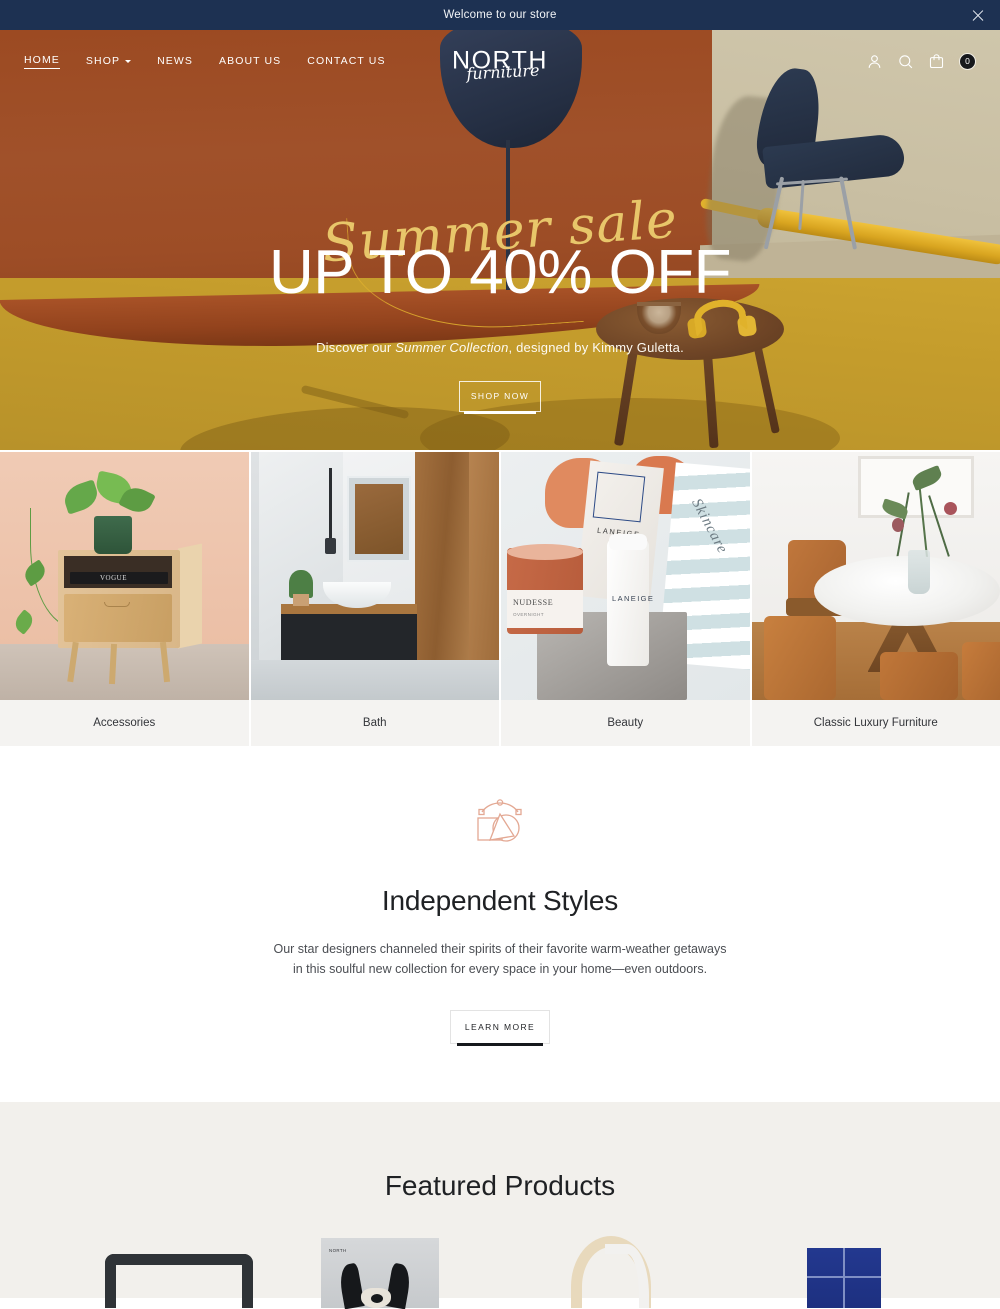 This screenshot has width=1000, height=1309. Describe the element at coordinates (128, 61) in the screenshot. I see `chevron-down-icon` at that location.